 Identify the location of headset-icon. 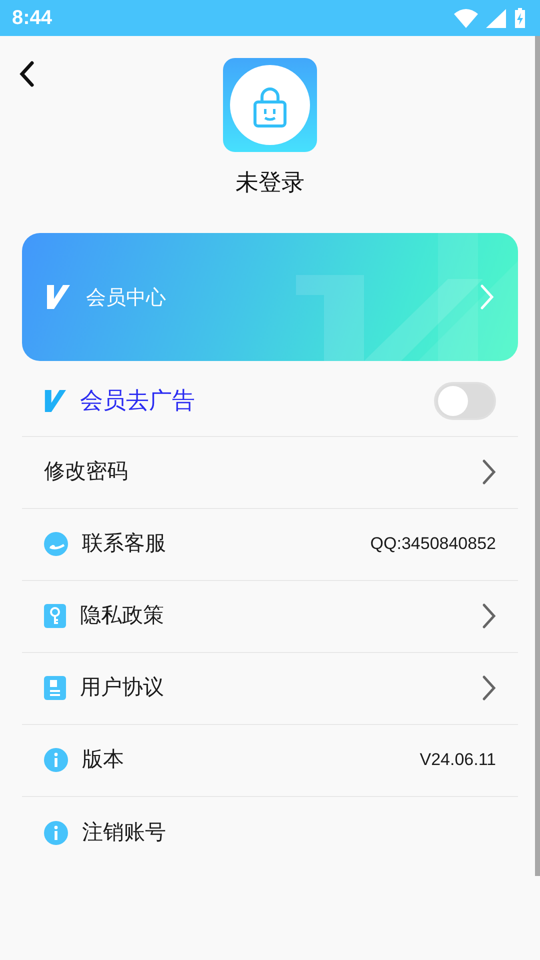
(56, 544).